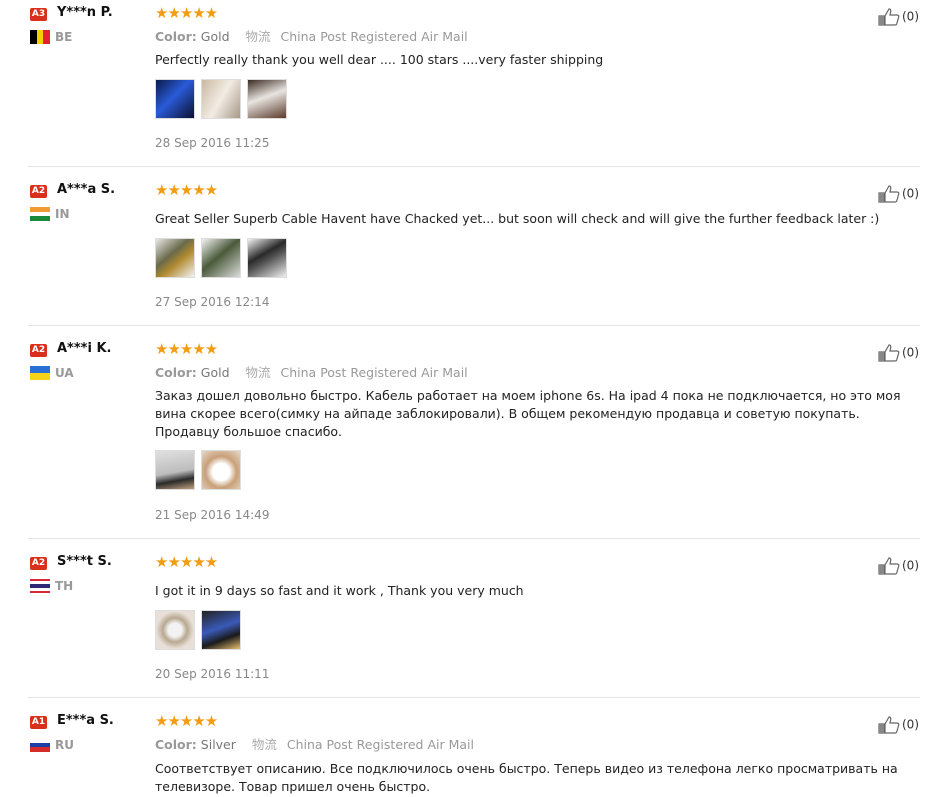 This screenshot has height=797, width=943. I want to click on buyer-country: IN, so click(62, 214).